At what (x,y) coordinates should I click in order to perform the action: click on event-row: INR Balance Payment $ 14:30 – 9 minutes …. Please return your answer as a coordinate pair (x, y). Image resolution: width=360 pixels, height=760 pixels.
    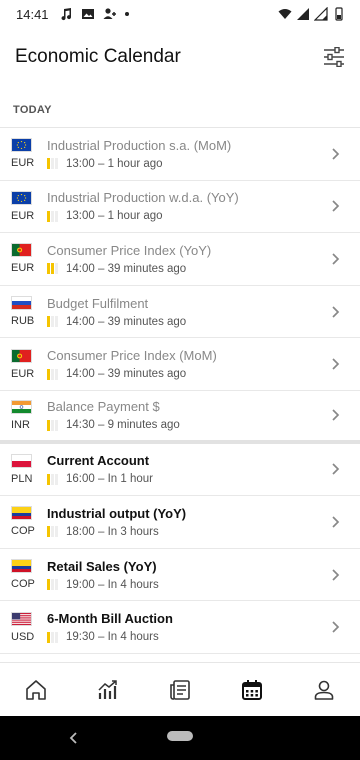
    Looking at the image, I should click on (180, 417).